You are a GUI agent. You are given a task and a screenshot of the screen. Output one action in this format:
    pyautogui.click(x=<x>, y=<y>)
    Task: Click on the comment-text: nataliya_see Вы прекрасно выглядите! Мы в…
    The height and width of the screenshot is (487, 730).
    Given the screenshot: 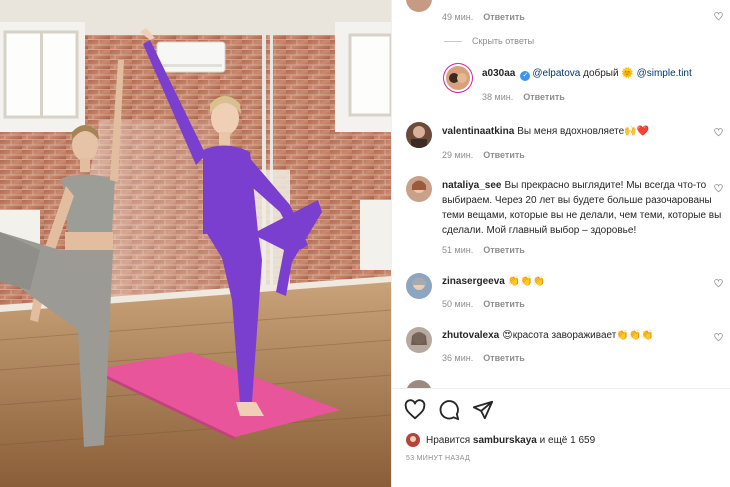 What is the action you would take?
    pyautogui.click(x=584, y=208)
    